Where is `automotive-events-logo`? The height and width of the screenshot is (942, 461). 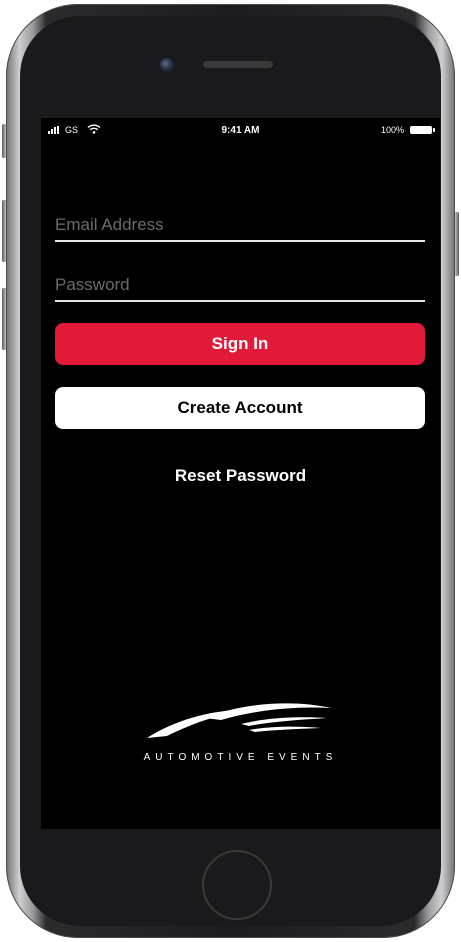 automotive-events-logo is located at coordinates (239, 720).